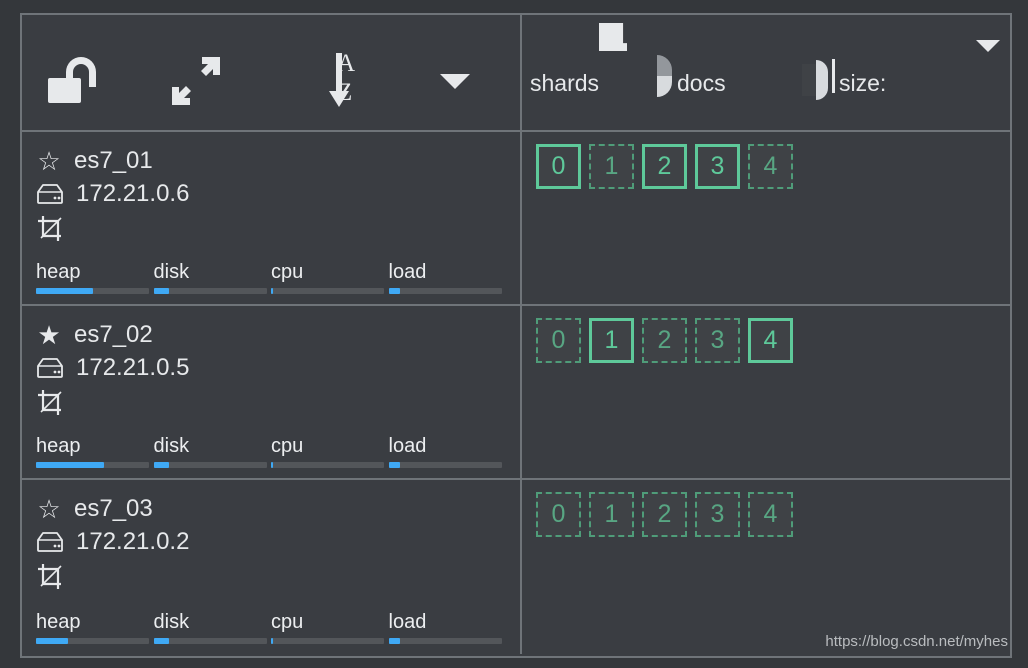  I want to click on expand-arrows-icon, so click(196, 81).